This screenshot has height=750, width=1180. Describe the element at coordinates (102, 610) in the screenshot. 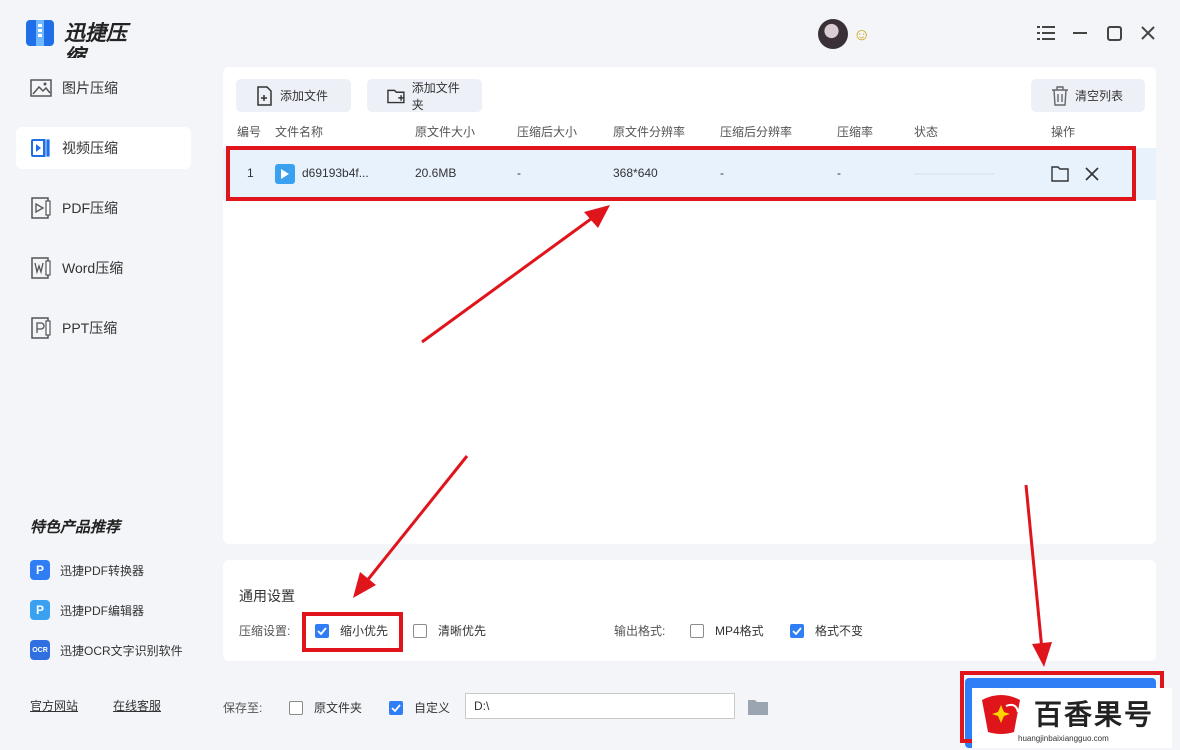

I see `promo-label: 迅捷PDF编辑器` at that location.